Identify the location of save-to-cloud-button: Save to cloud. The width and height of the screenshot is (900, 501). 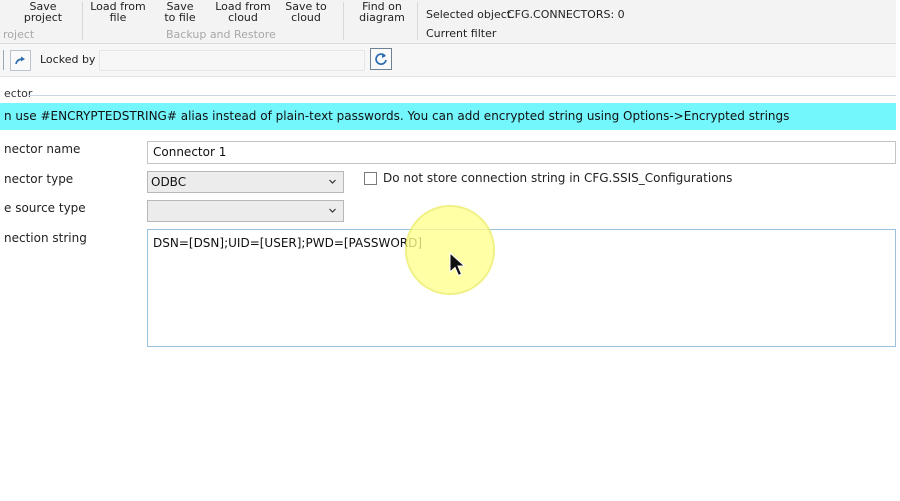
(306, 12).